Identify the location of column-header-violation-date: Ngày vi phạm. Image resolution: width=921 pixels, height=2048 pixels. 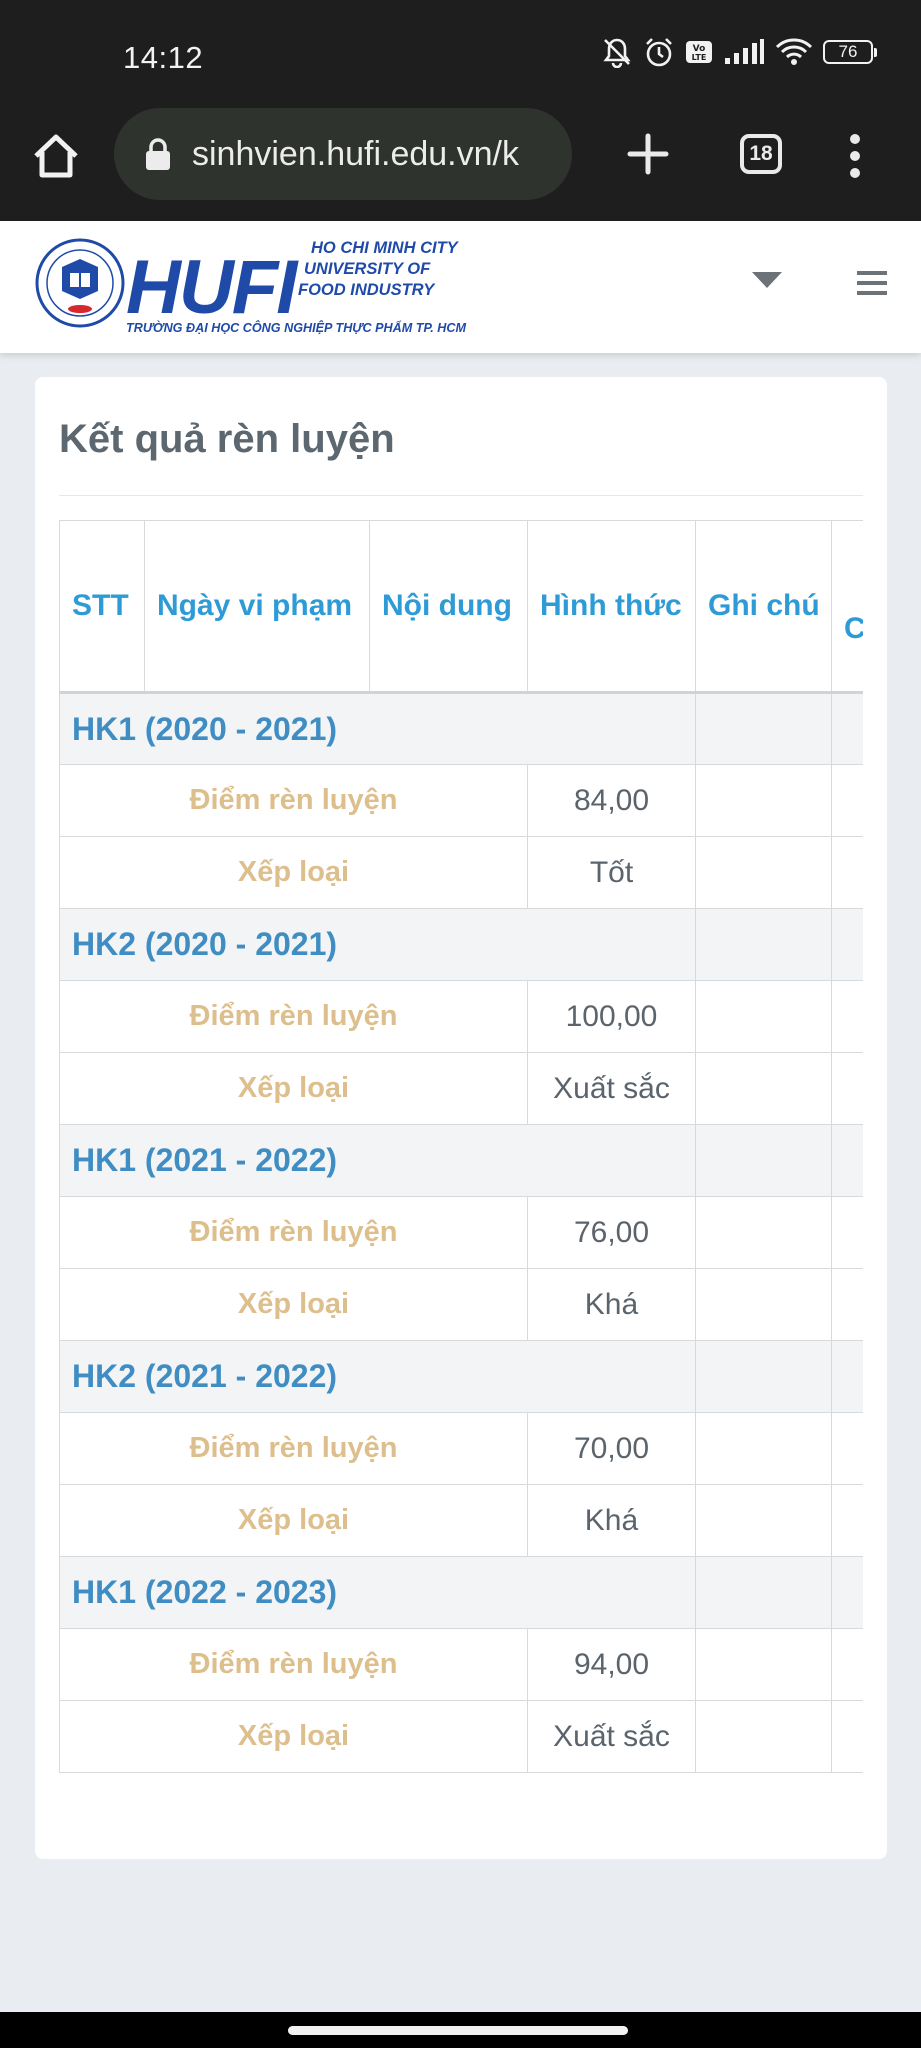
(257, 607).